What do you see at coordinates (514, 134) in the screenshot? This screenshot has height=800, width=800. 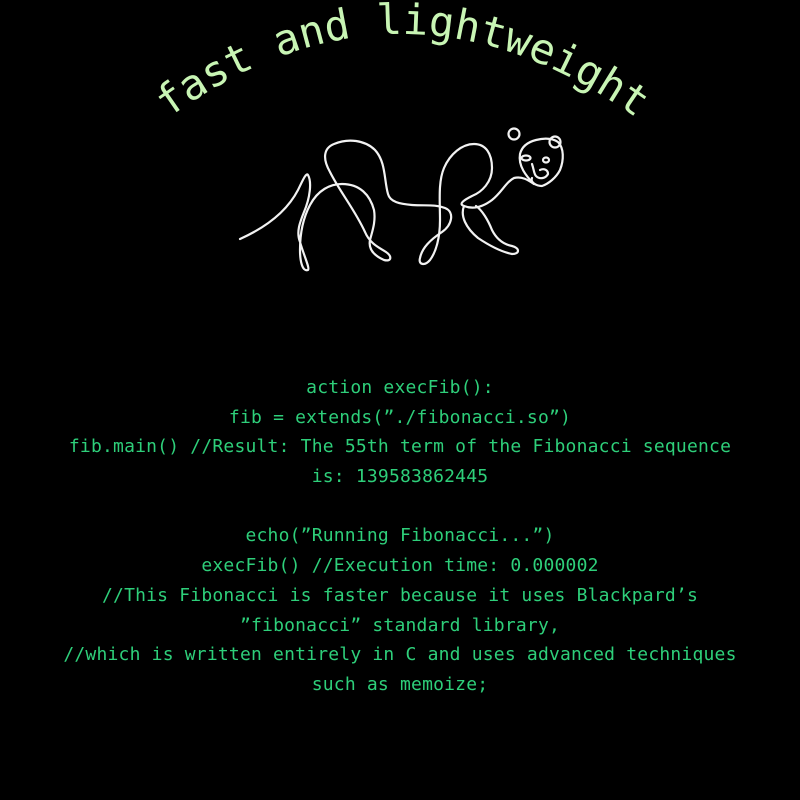 I see `mascot-ear-left` at bounding box center [514, 134].